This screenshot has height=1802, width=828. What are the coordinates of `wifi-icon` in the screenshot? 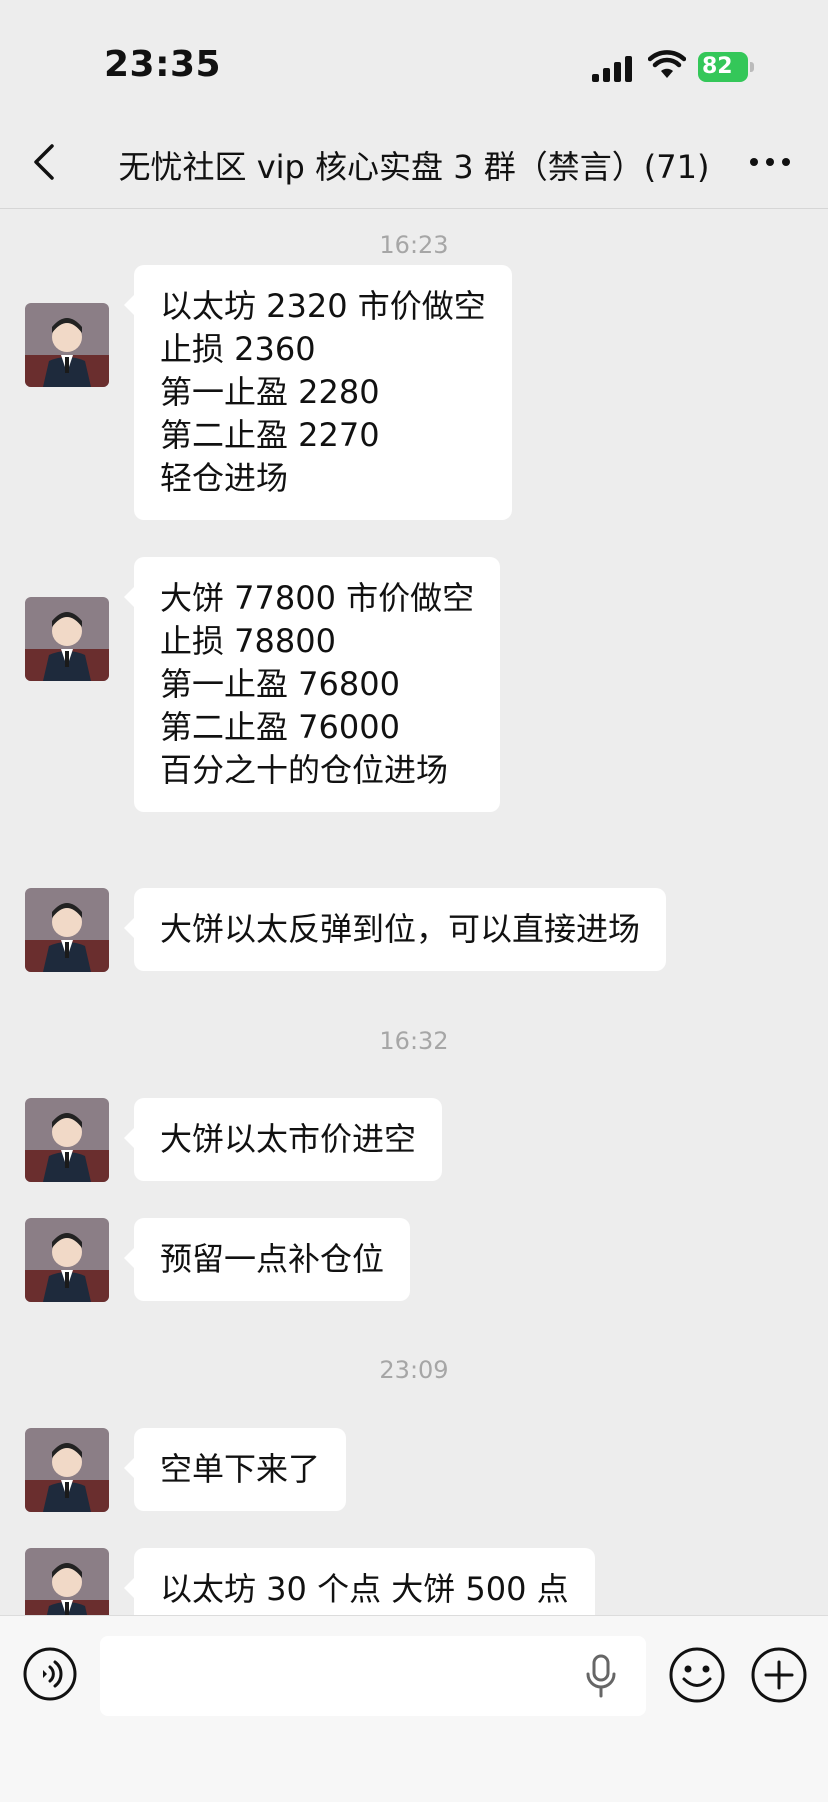 It's located at (667, 64).